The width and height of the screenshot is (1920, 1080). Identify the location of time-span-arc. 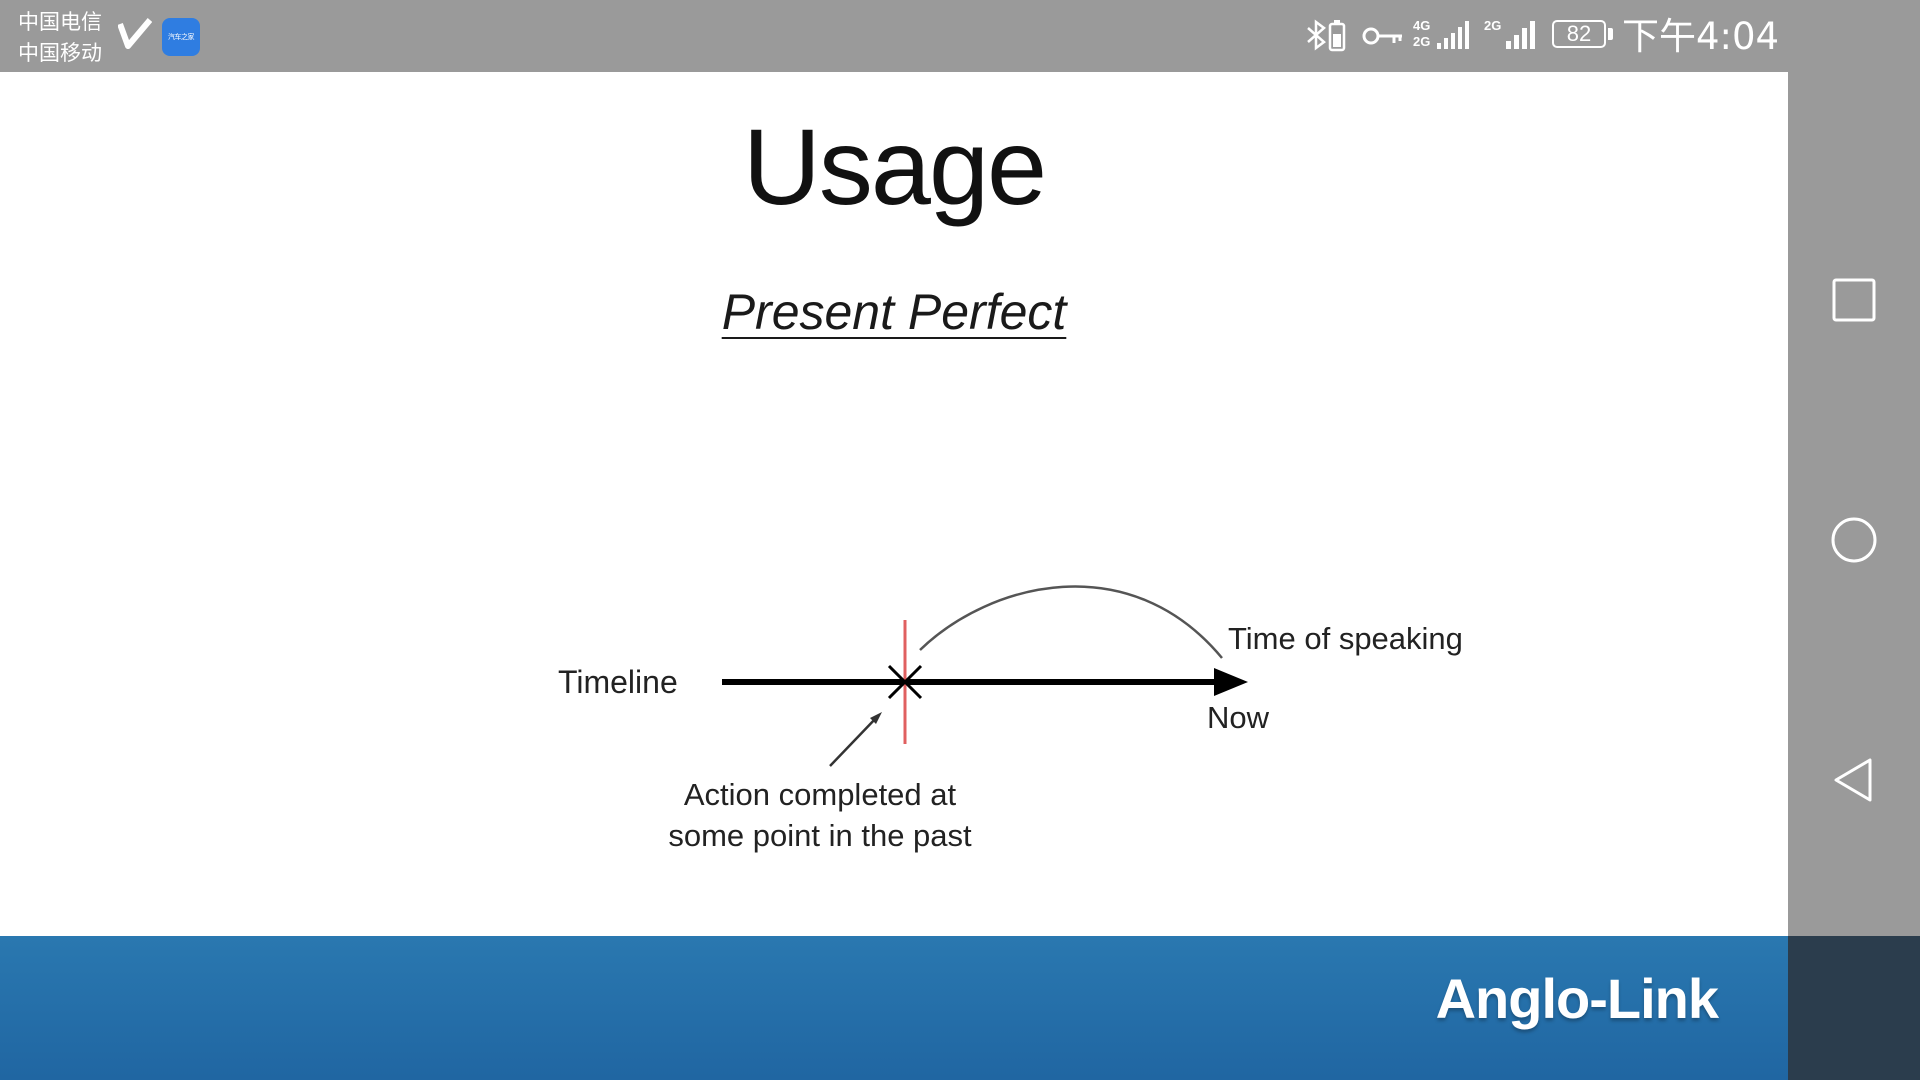
(1071, 622).